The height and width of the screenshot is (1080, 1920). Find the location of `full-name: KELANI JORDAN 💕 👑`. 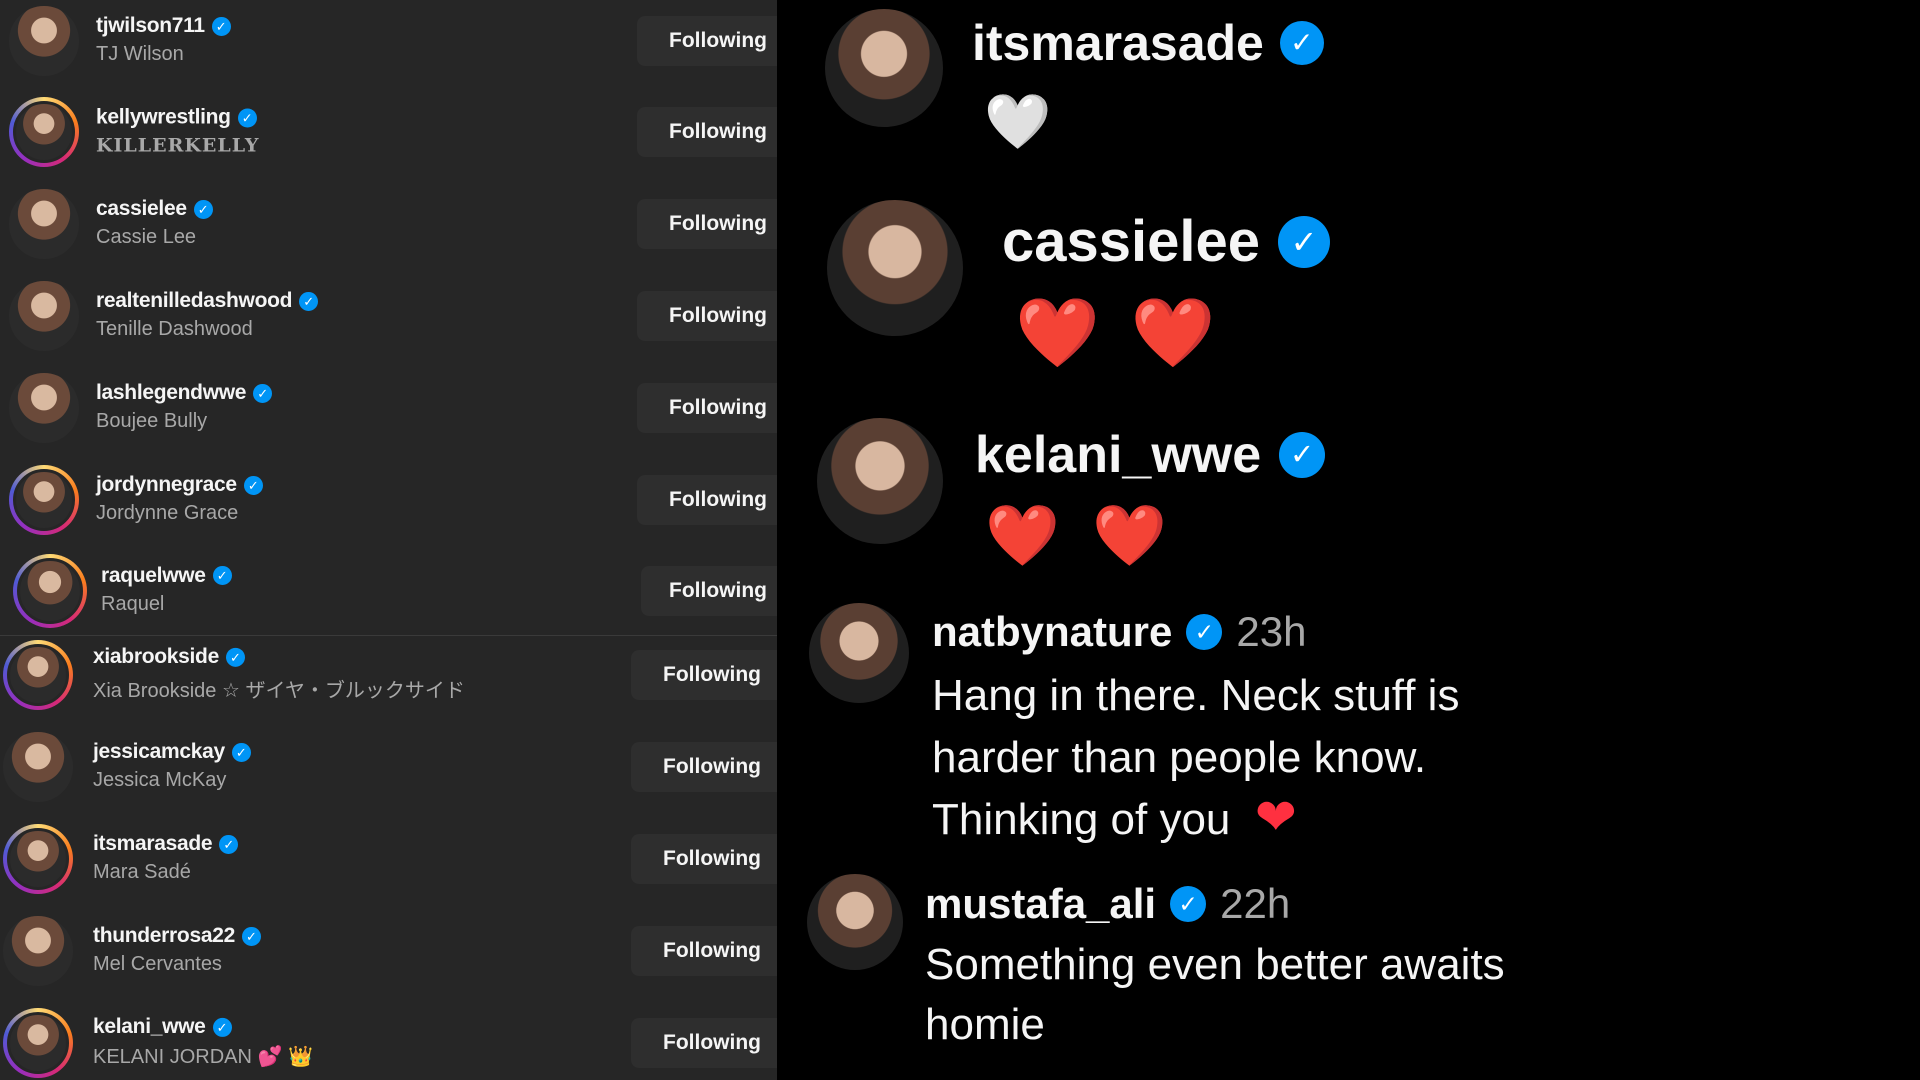

full-name: KELANI JORDAN 💕 👑 is located at coordinates (203, 1056).